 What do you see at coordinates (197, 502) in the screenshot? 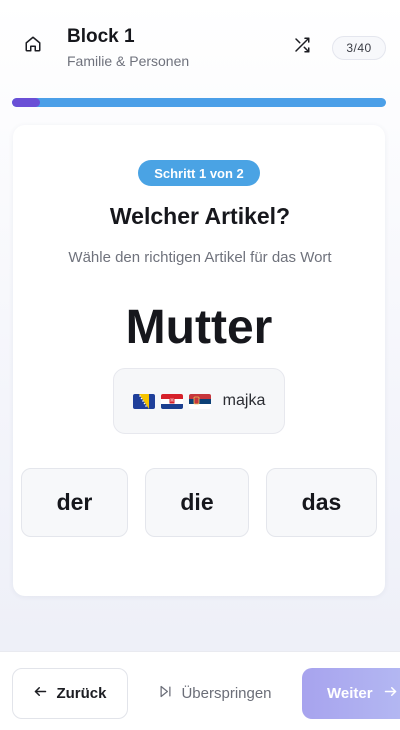
I see `option-die-button: die` at bounding box center [197, 502].